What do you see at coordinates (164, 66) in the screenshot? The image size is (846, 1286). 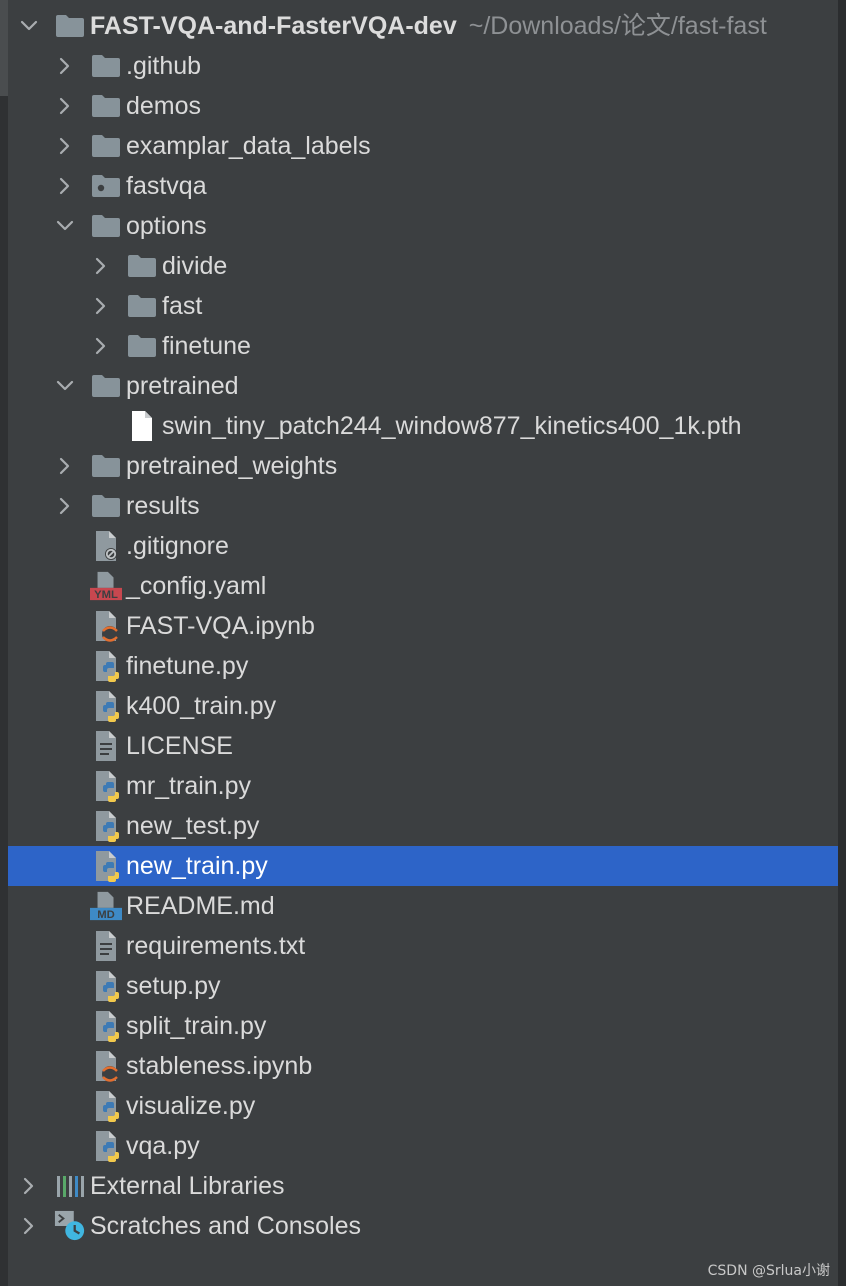 I see `tree-item-label: .github` at bounding box center [164, 66].